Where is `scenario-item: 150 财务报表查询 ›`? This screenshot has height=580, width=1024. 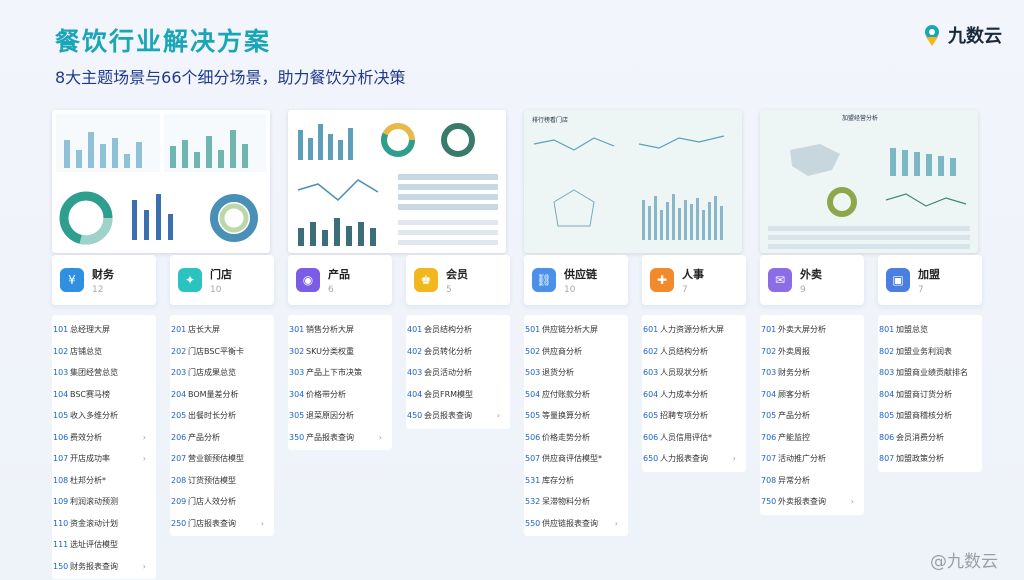
scenario-item: 150 财务报表查询 › is located at coordinates (104, 567).